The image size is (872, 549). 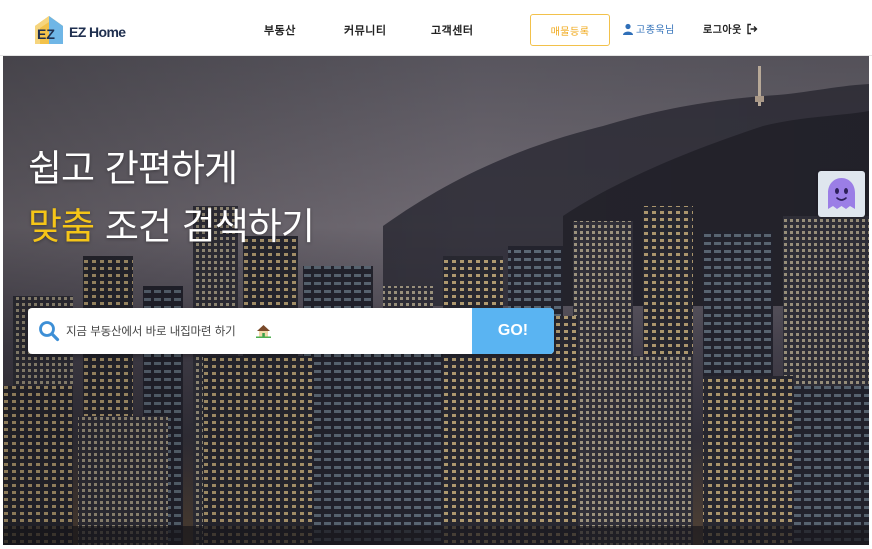 I want to click on headline-line-2: 맞춤 조건 검색하기, so click(x=171, y=227).